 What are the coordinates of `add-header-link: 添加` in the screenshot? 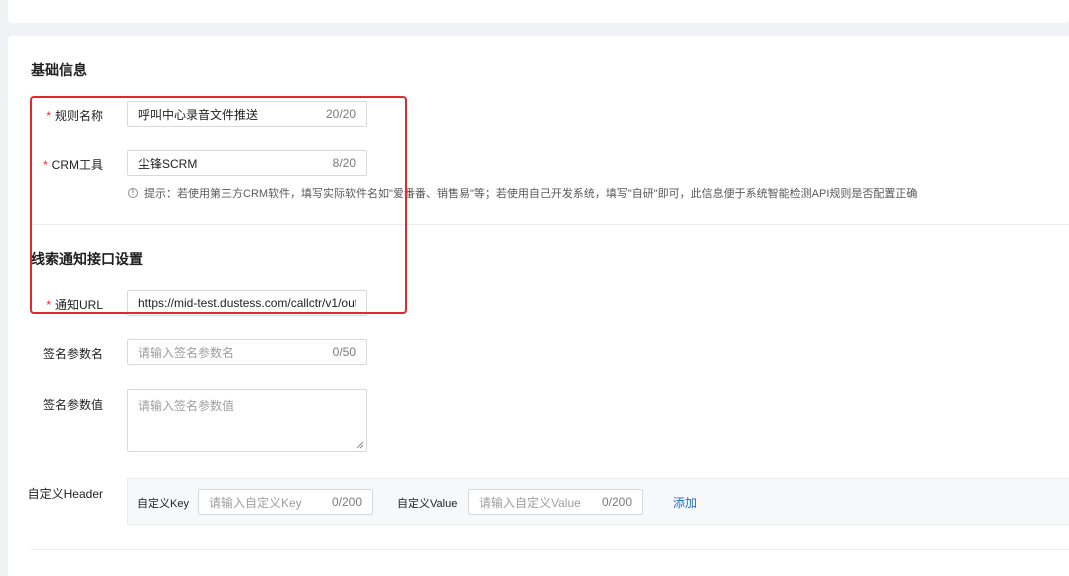 It's located at (685, 502).